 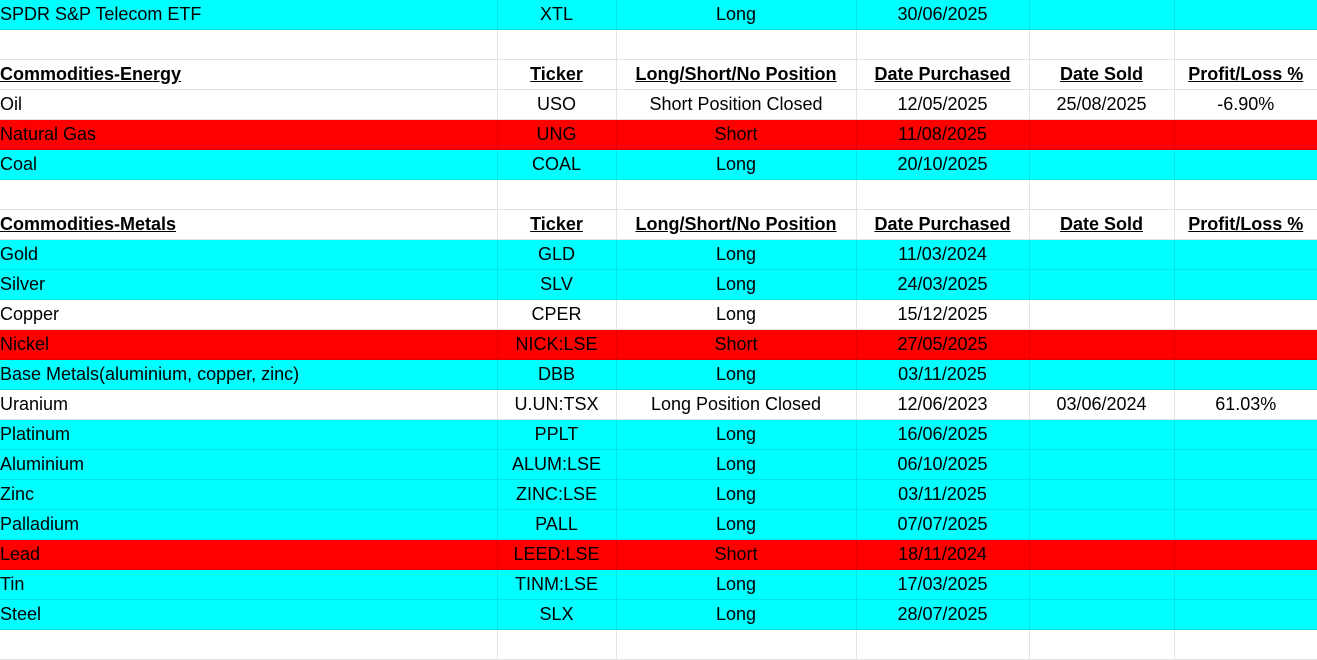 I want to click on cell-date-purchased: 24/03/2025, so click(x=943, y=284).